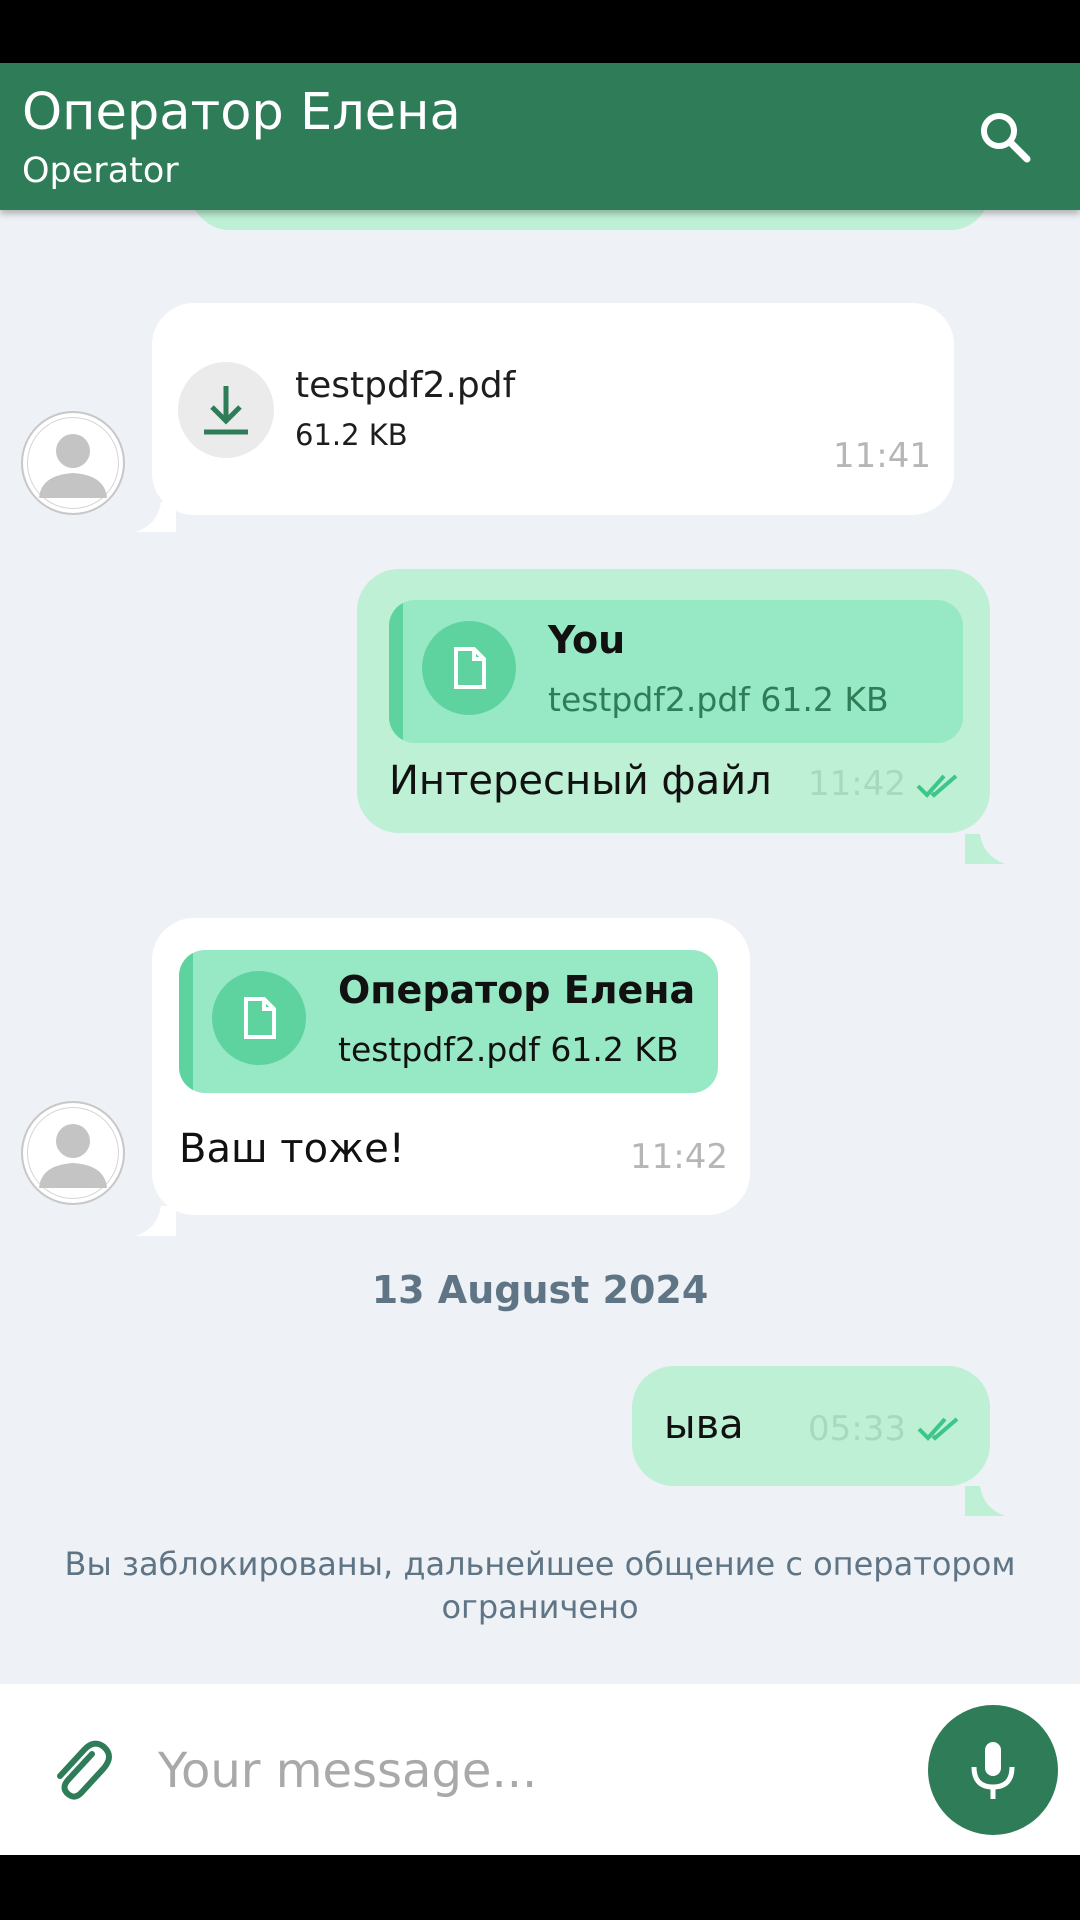 The width and height of the screenshot is (1080, 1920). I want to click on date-separator: 13 August 2024, so click(540, 1290).